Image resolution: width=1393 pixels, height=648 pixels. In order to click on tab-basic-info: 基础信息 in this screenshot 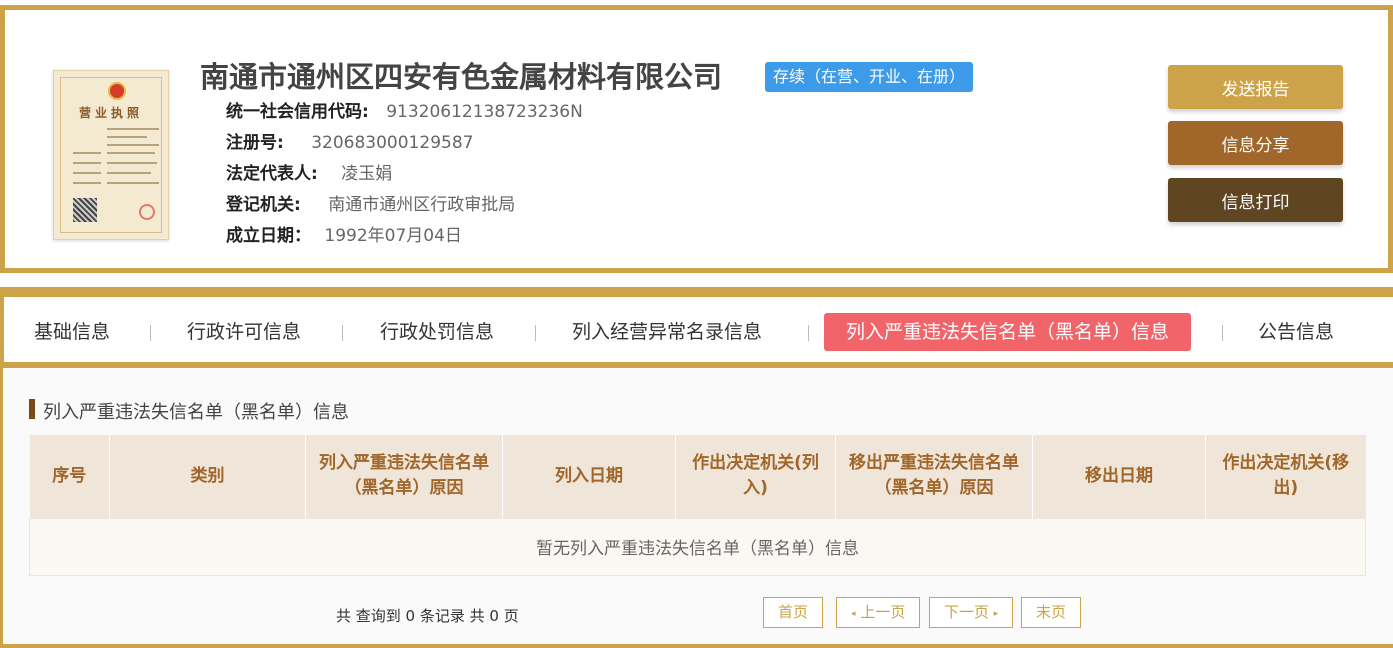, I will do `click(72, 332)`.